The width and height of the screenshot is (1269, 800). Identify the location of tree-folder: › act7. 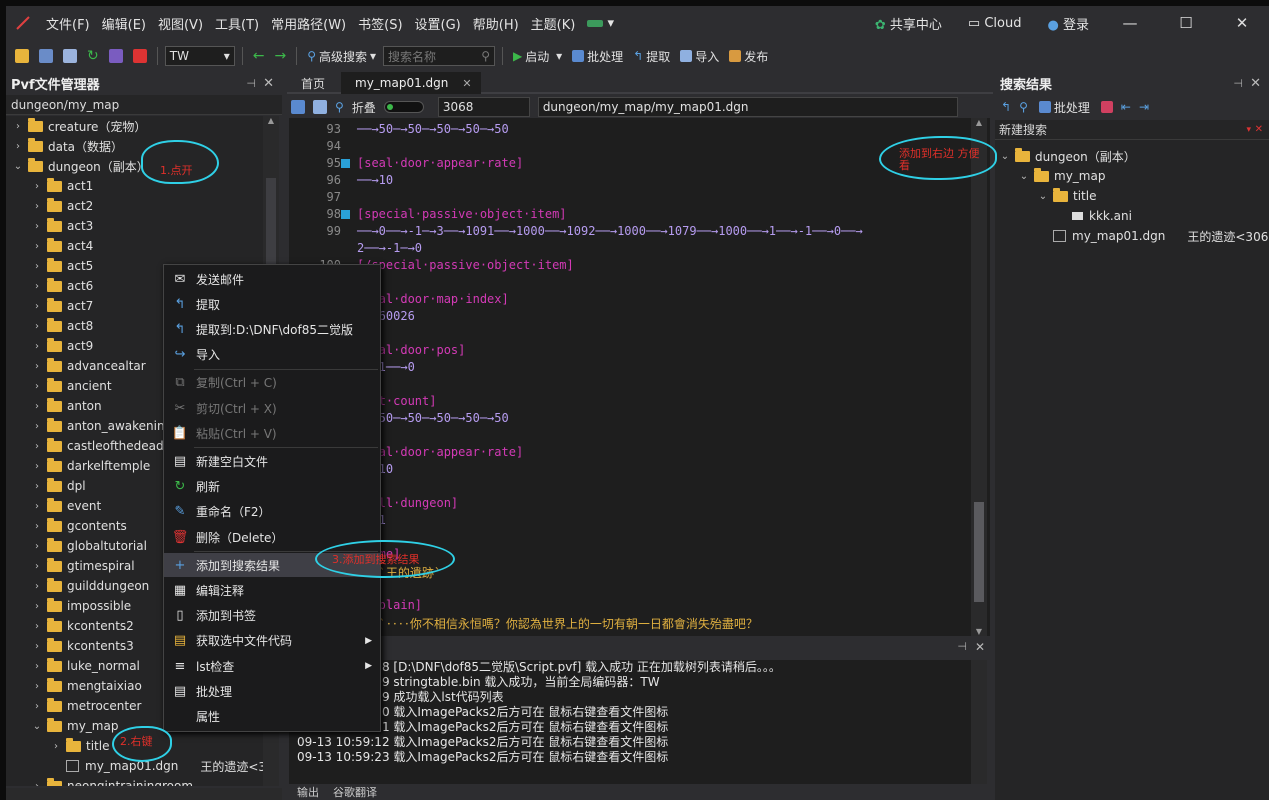
(62, 306).